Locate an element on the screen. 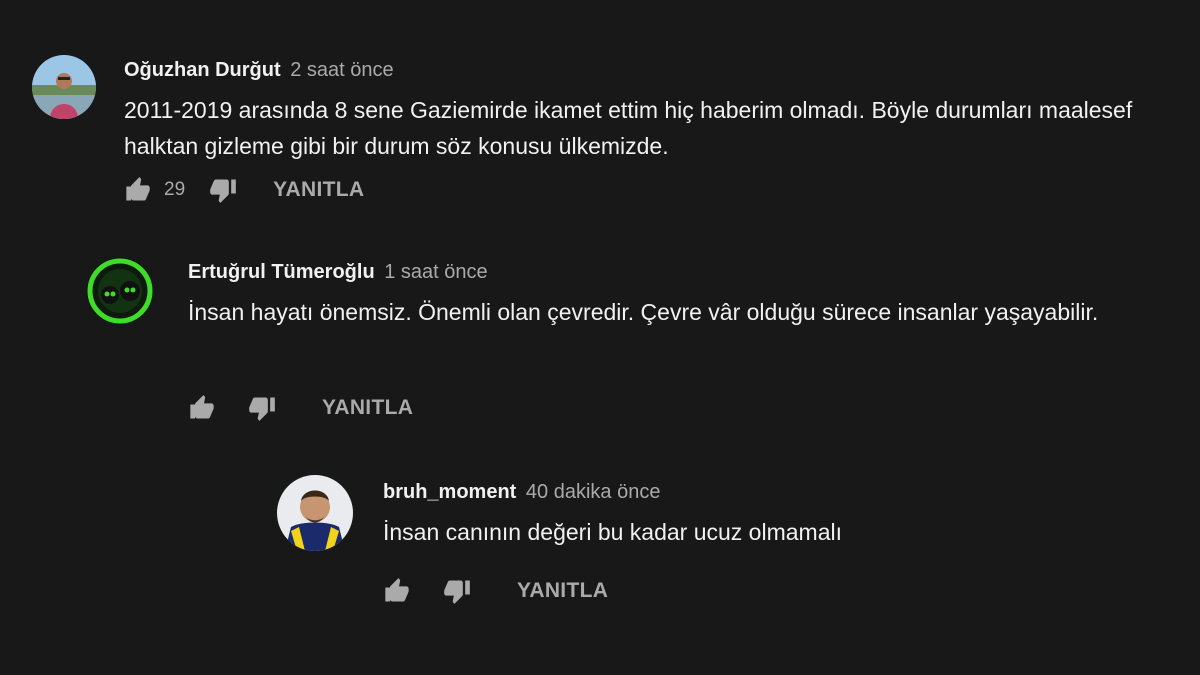 Image resolution: width=1200 pixels, height=675 pixels. comment-author: bruh_moment is located at coordinates (449, 492).